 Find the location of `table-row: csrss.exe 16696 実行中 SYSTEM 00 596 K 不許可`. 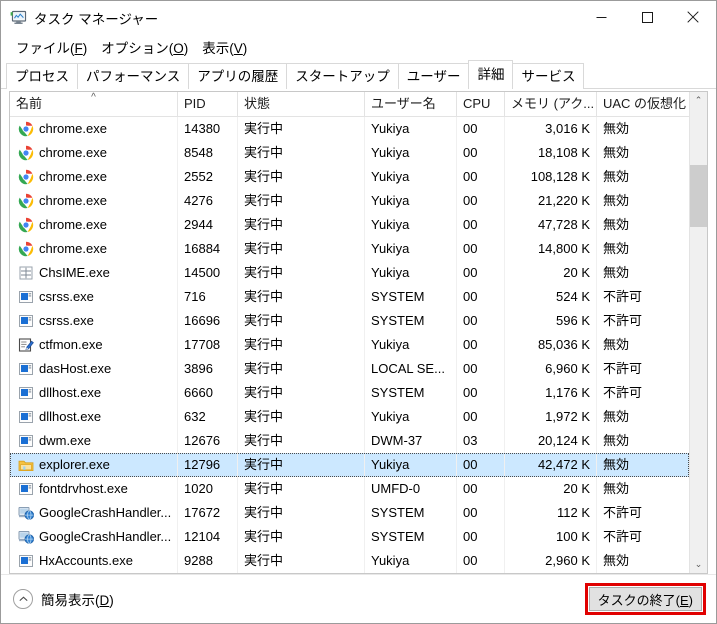

table-row: csrss.exe 16696 実行中 SYSTEM 00 596 K 不許可 is located at coordinates (349, 321).